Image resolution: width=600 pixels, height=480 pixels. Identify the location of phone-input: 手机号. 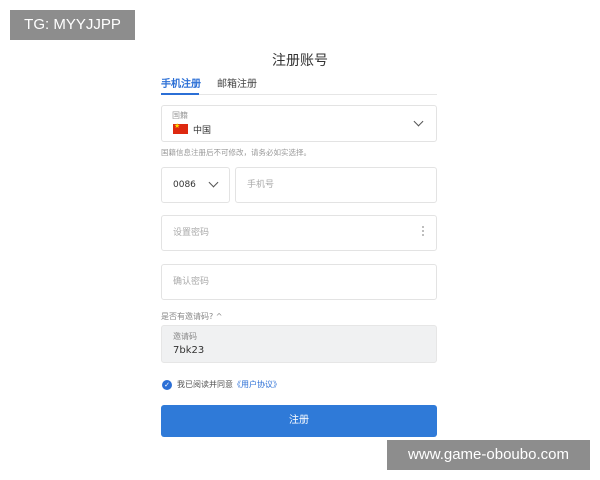
(336, 185).